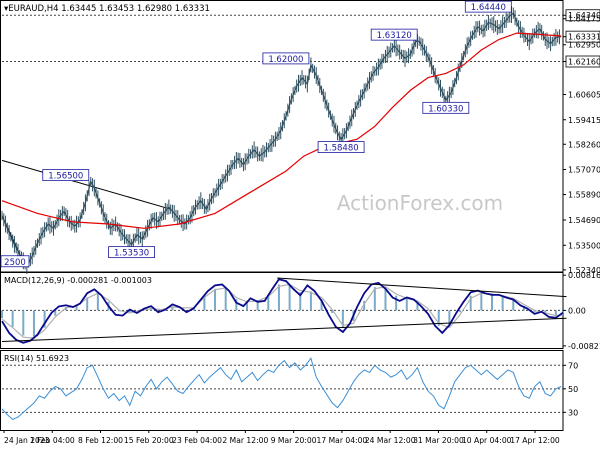 The image size is (600, 450). What do you see at coordinates (573, 412) in the screenshot?
I see `rsi-tick-label-2: 30` at bounding box center [573, 412].